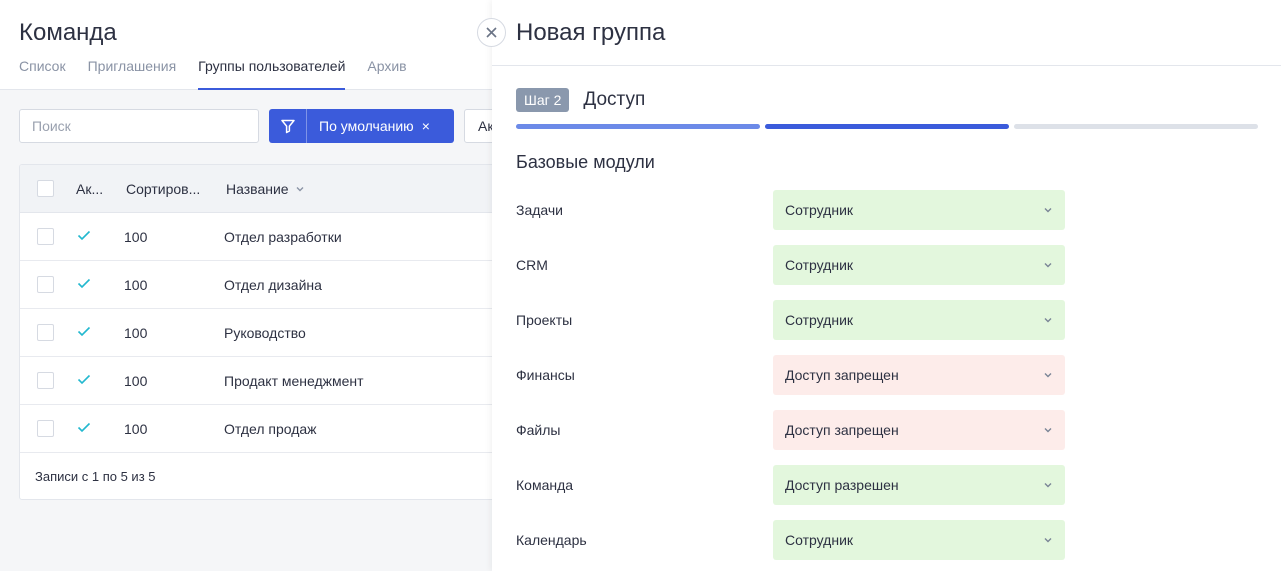  Describe the element at coordinates (68, 32) in the screenshot. I see `page-title: Команда` at that location.